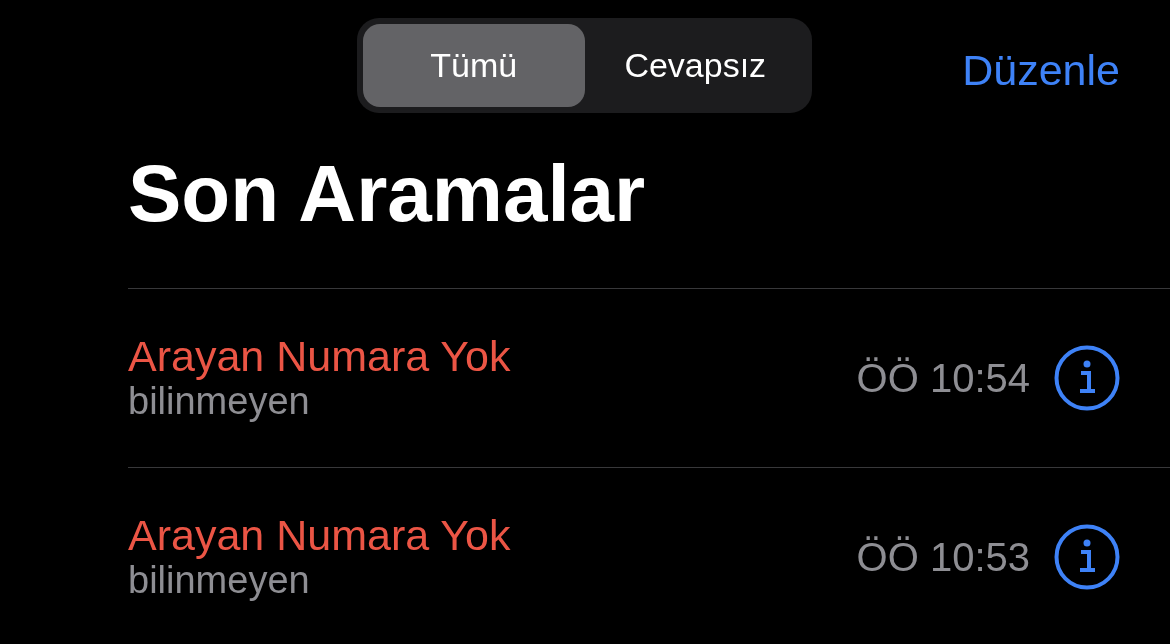  I want to click on edit-button: Düzenle, so click(1041, 70).